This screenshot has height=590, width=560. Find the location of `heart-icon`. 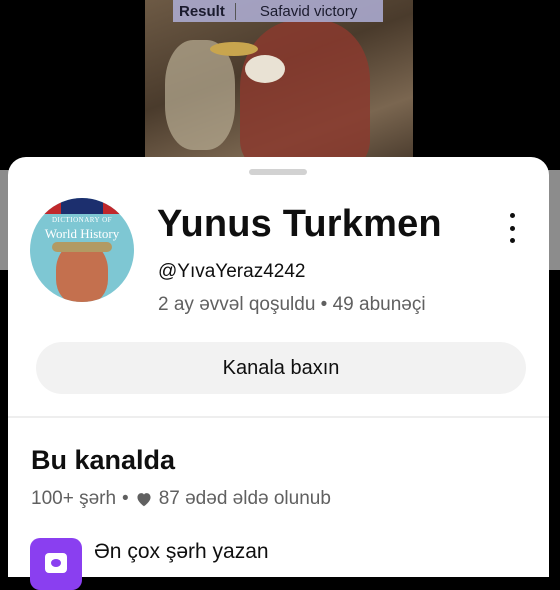

heart-icon is located at coordinates (144, 500).